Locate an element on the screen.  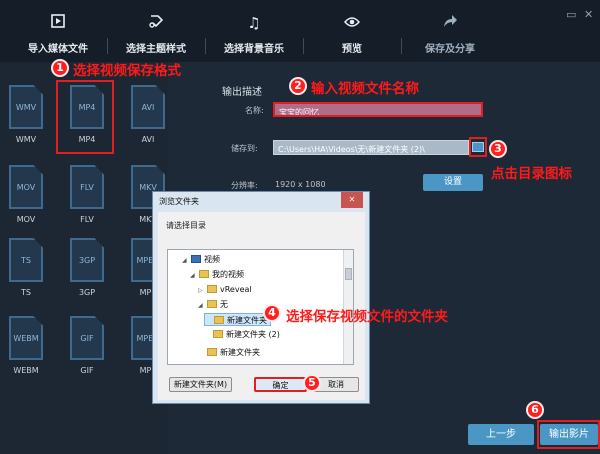
nav-save-share: 保存及分享 is located at coordinates (450, 34).